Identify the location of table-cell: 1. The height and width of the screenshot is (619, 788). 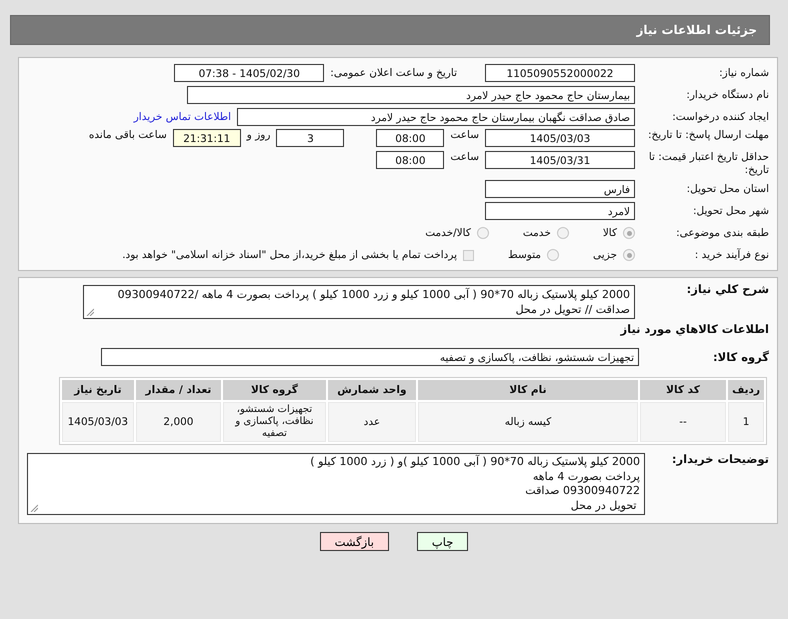
(746, 422).